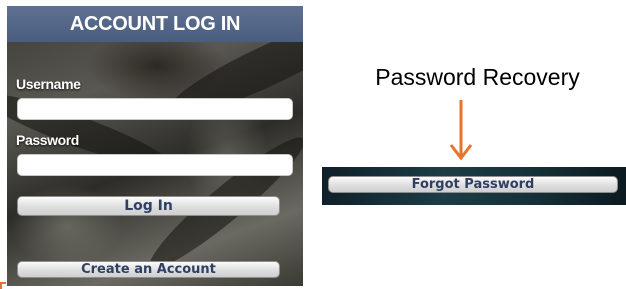 This screenshot has width=626, height=289. I want to click on username-label: Username, so click(48, 84).